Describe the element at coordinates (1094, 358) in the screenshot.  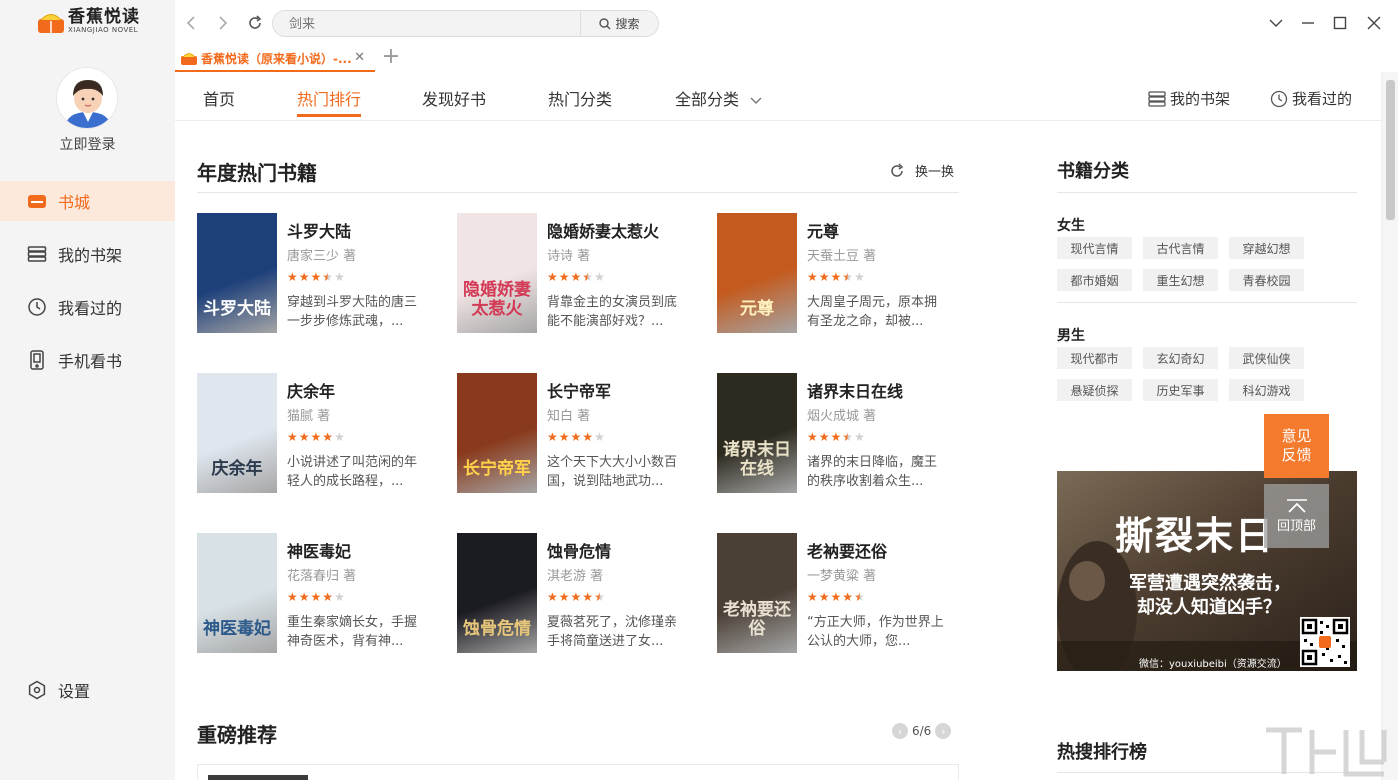
I see `category-tag: 现代都市` at that location.